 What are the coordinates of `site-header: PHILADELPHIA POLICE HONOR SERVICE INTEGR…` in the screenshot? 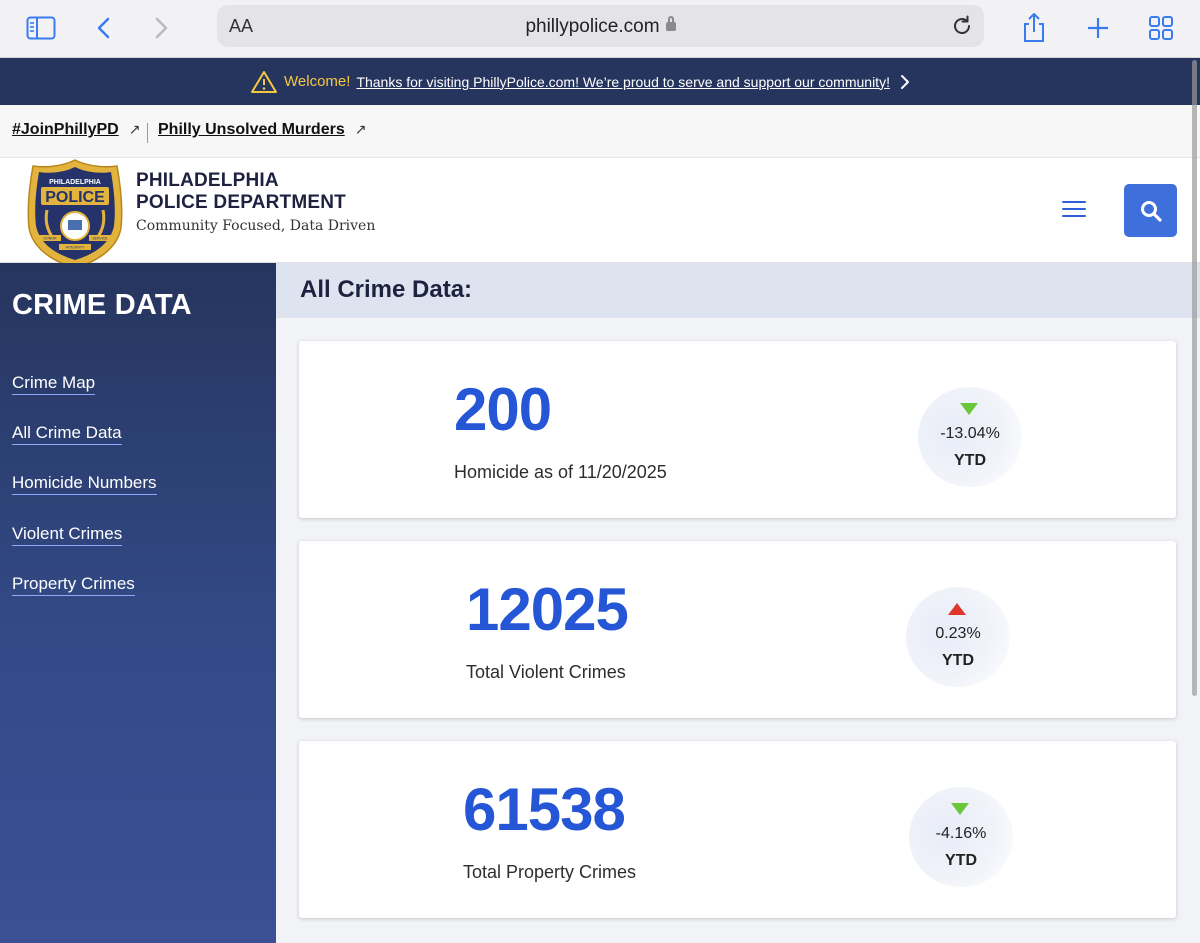 It's located at (600, 213).